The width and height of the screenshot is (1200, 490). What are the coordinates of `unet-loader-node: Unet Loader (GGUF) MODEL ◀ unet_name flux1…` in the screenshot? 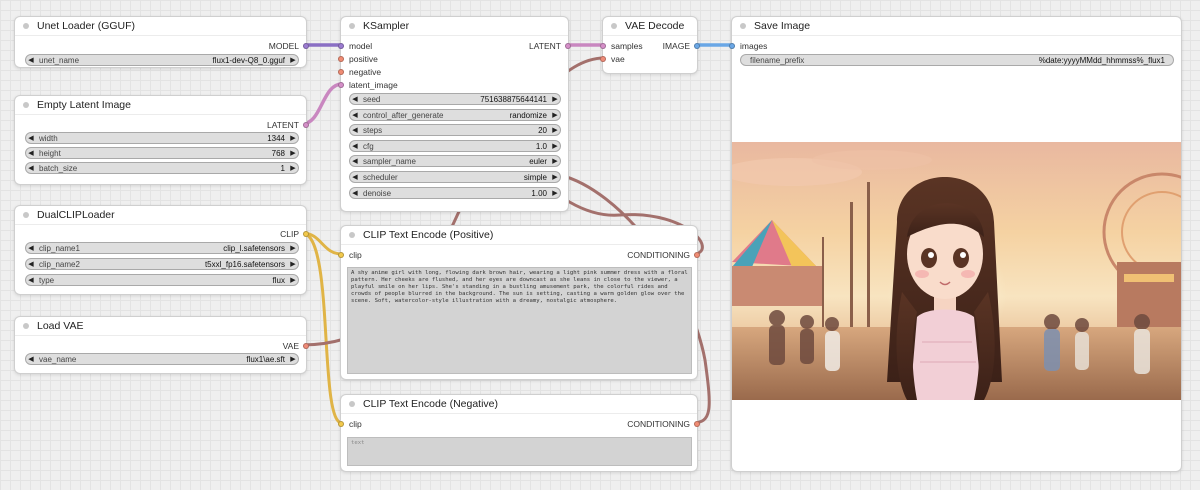 It's located at (161, 42).